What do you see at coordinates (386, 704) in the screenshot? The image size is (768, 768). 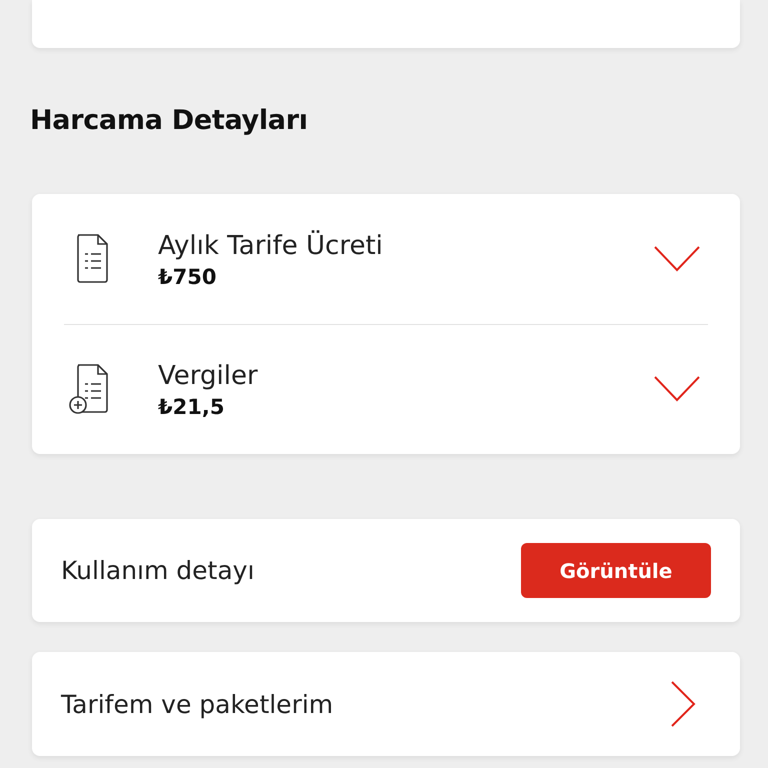 I see `plans-card: Tarifem ve paketlerim` at bounding box center [386, 704].